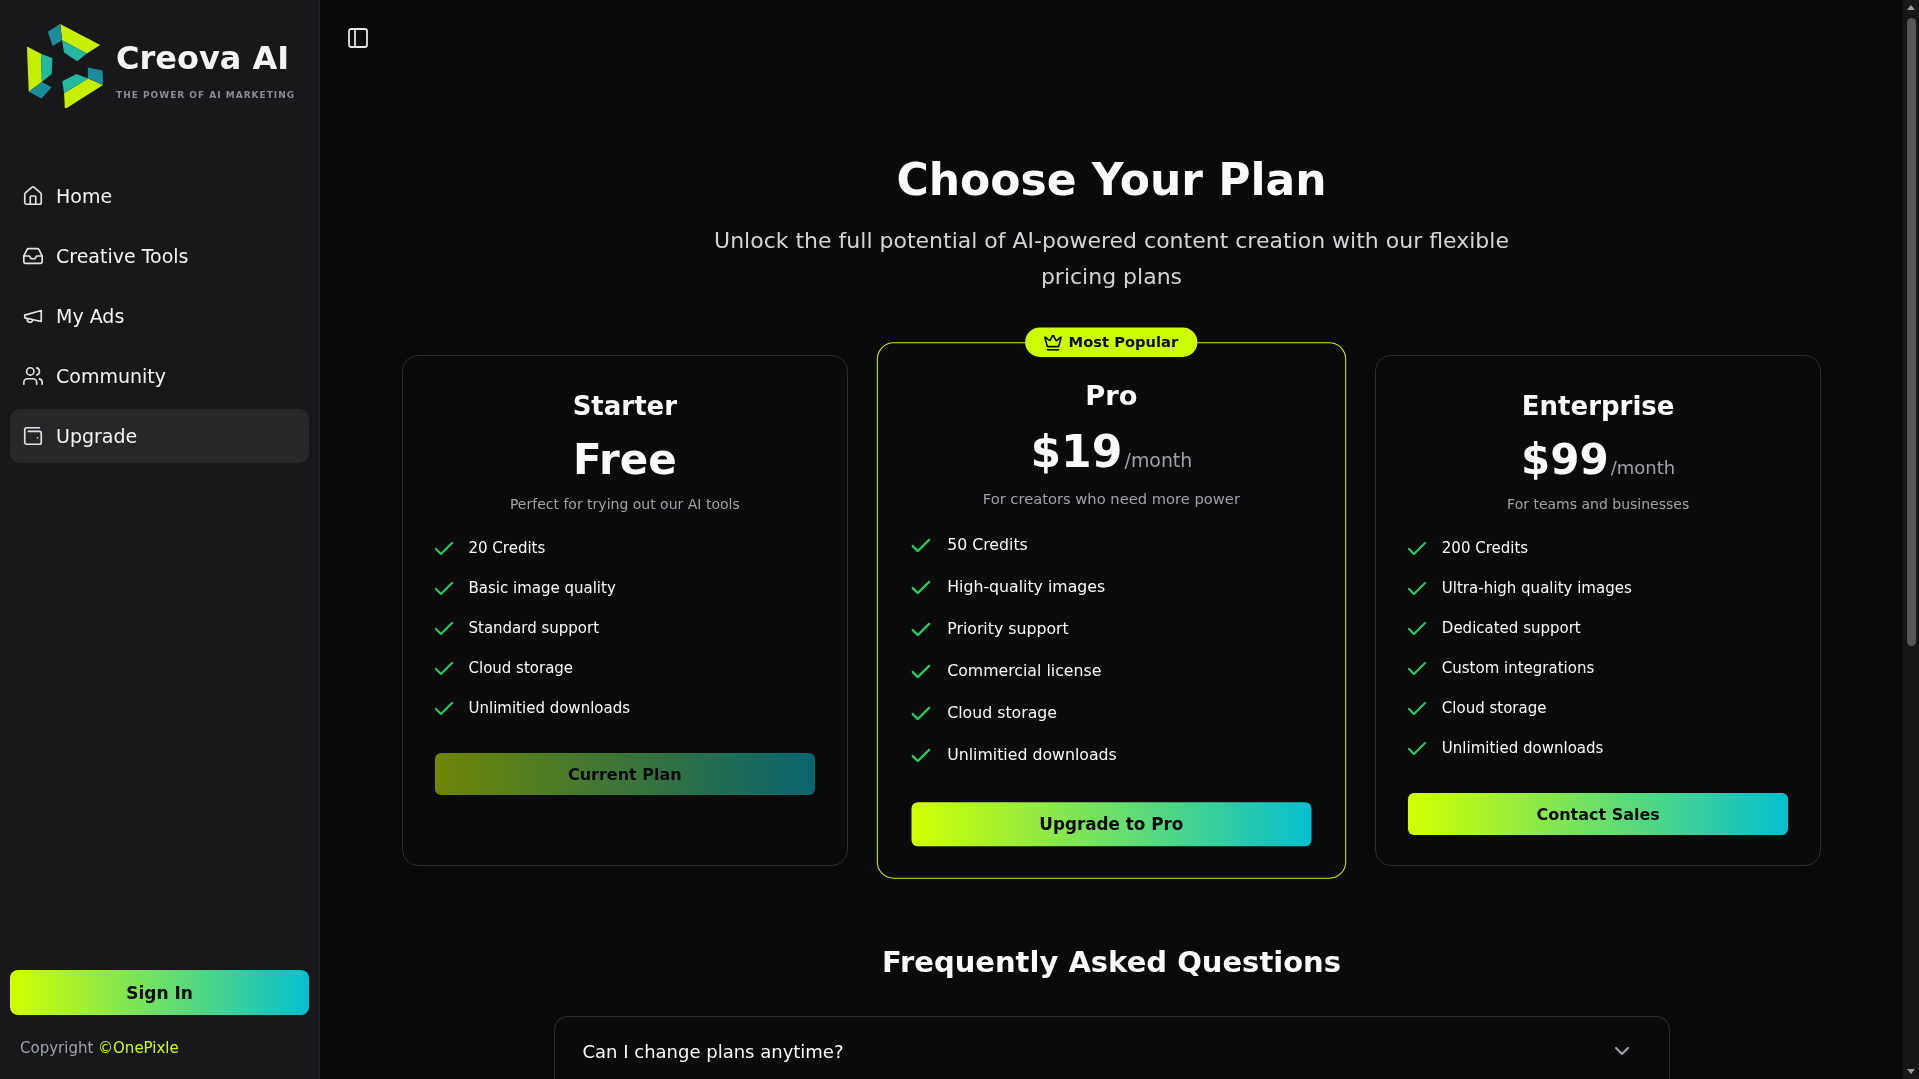  I want to click on nav-item: My Ads, so click(159, 316).